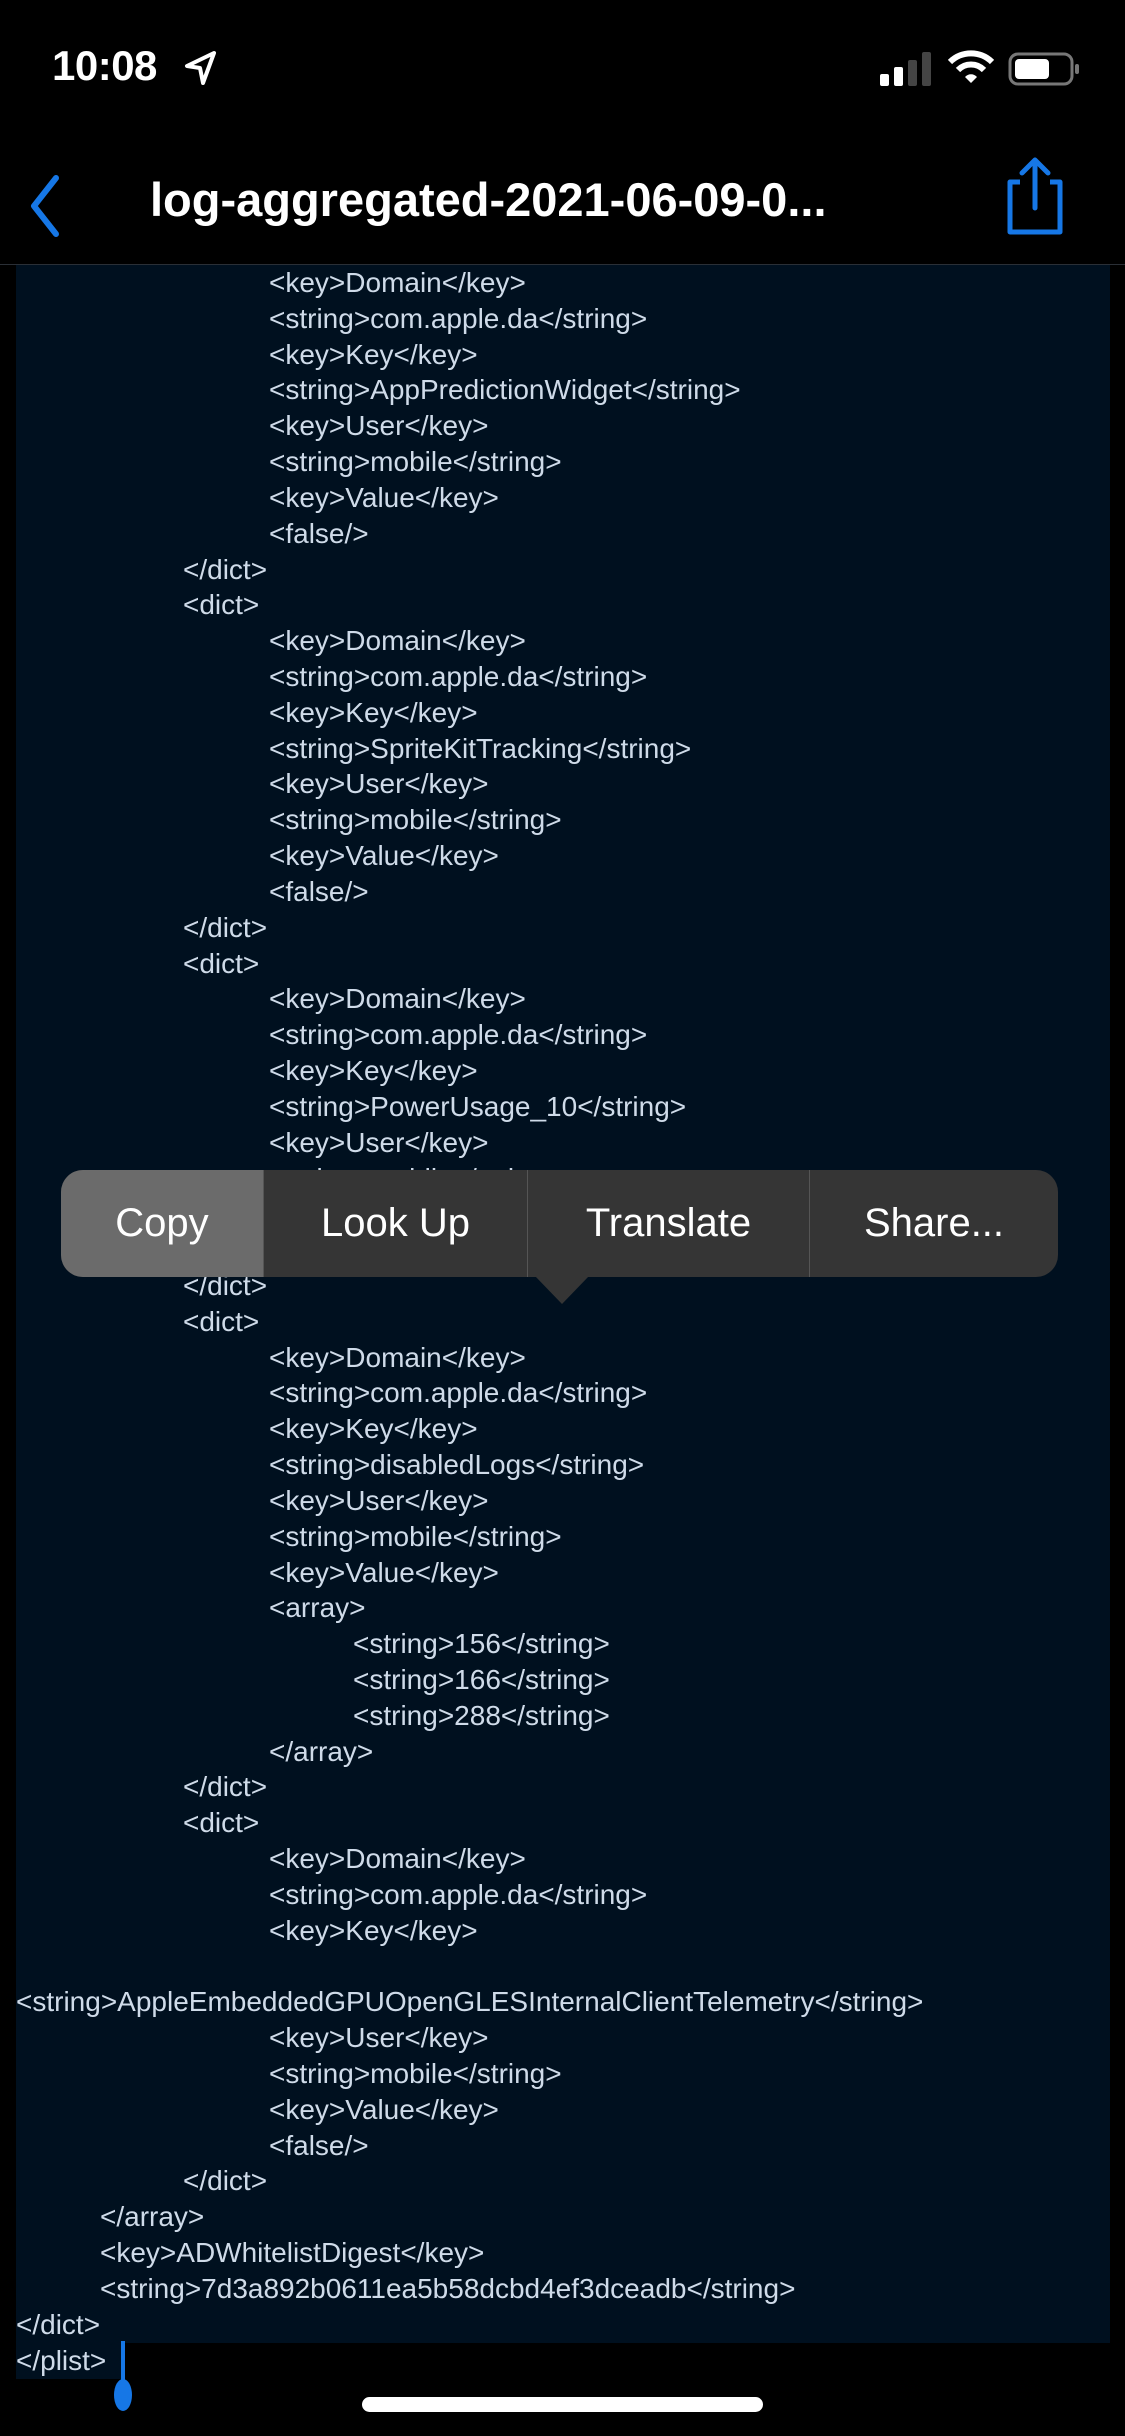 Image resolution: width=1125 pixels, height=2436 pixels. Describe the element at coordinates (104, 65) in the screenshot. I see `status-time: 10:08` at that location.